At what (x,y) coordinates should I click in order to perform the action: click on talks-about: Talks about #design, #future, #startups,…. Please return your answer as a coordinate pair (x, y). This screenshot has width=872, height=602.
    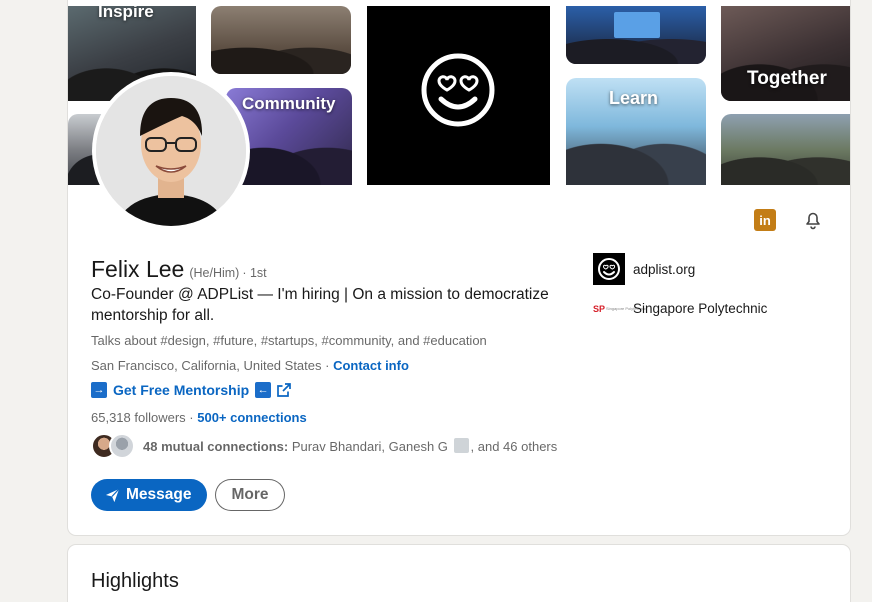
    Looking at the image, I should click on (289, 340).